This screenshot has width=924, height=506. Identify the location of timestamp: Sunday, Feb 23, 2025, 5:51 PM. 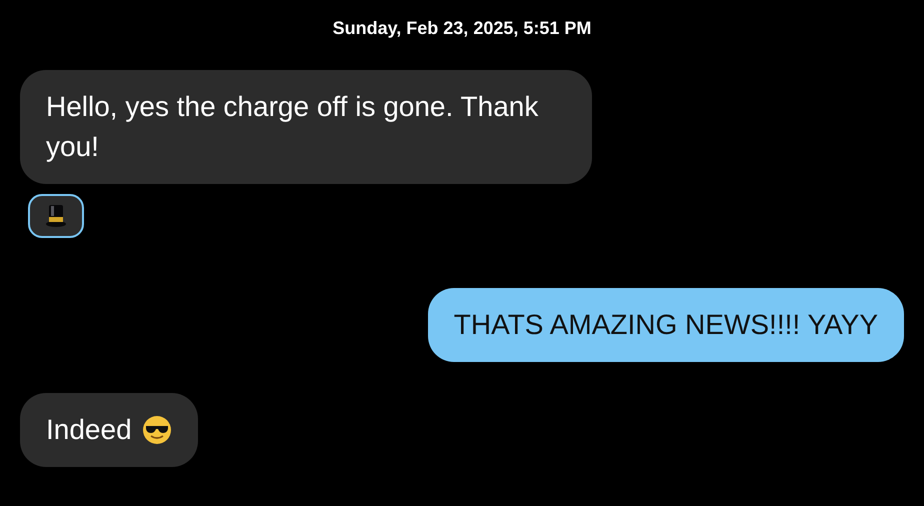
(462, 28).